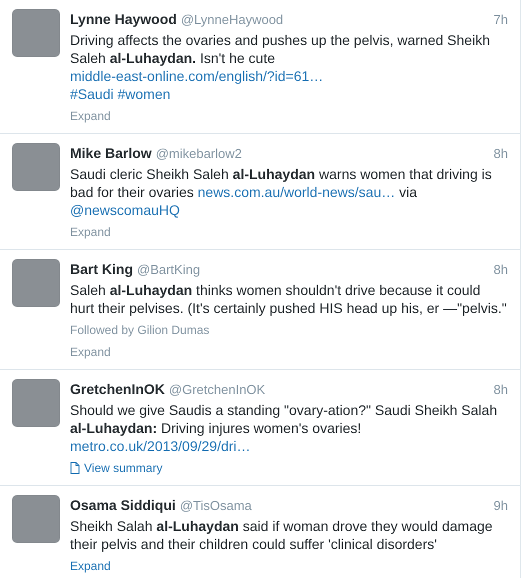  I want to click on followed-by-text: Followed by Gilion Dumas, so click(140, 330).